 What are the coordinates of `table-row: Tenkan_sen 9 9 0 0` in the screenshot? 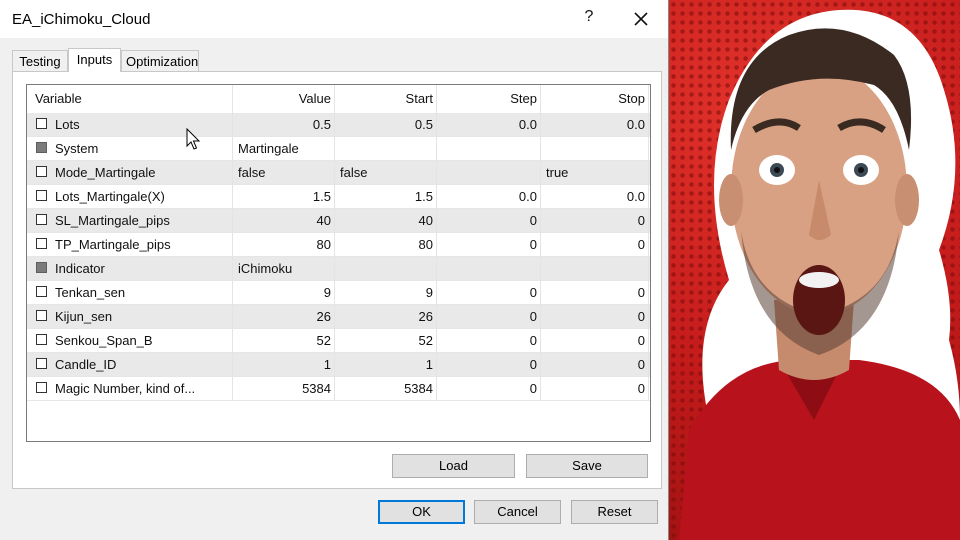 It's located at (338, 293).